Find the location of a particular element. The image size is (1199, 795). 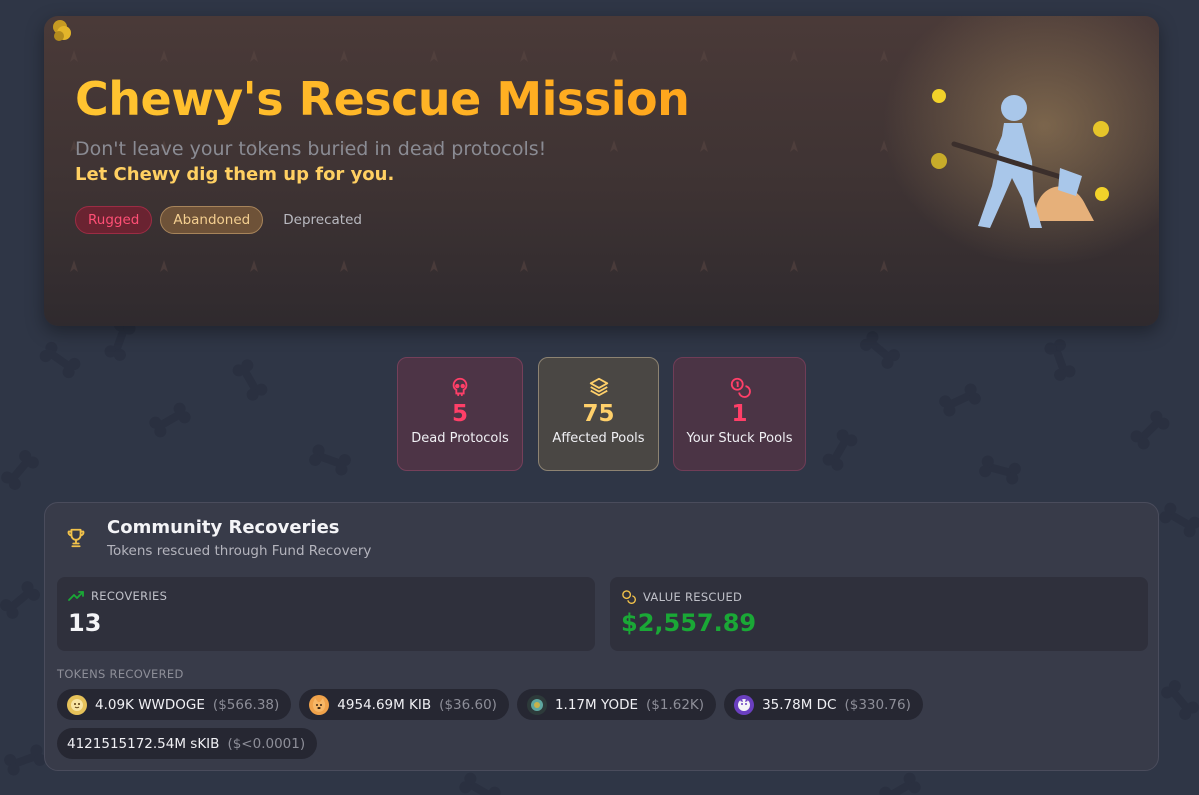

value-rescued-card: VALUE RESCUED $2,557.89 is located at coordinates (879, 614).